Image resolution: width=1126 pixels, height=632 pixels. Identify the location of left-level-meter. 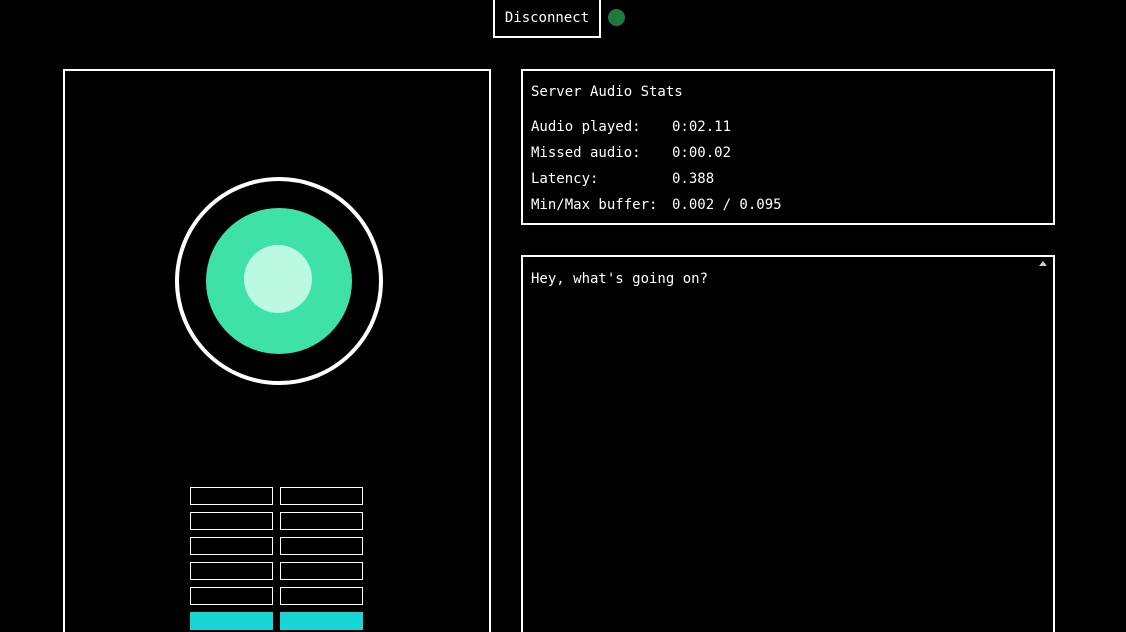
(231, 559).